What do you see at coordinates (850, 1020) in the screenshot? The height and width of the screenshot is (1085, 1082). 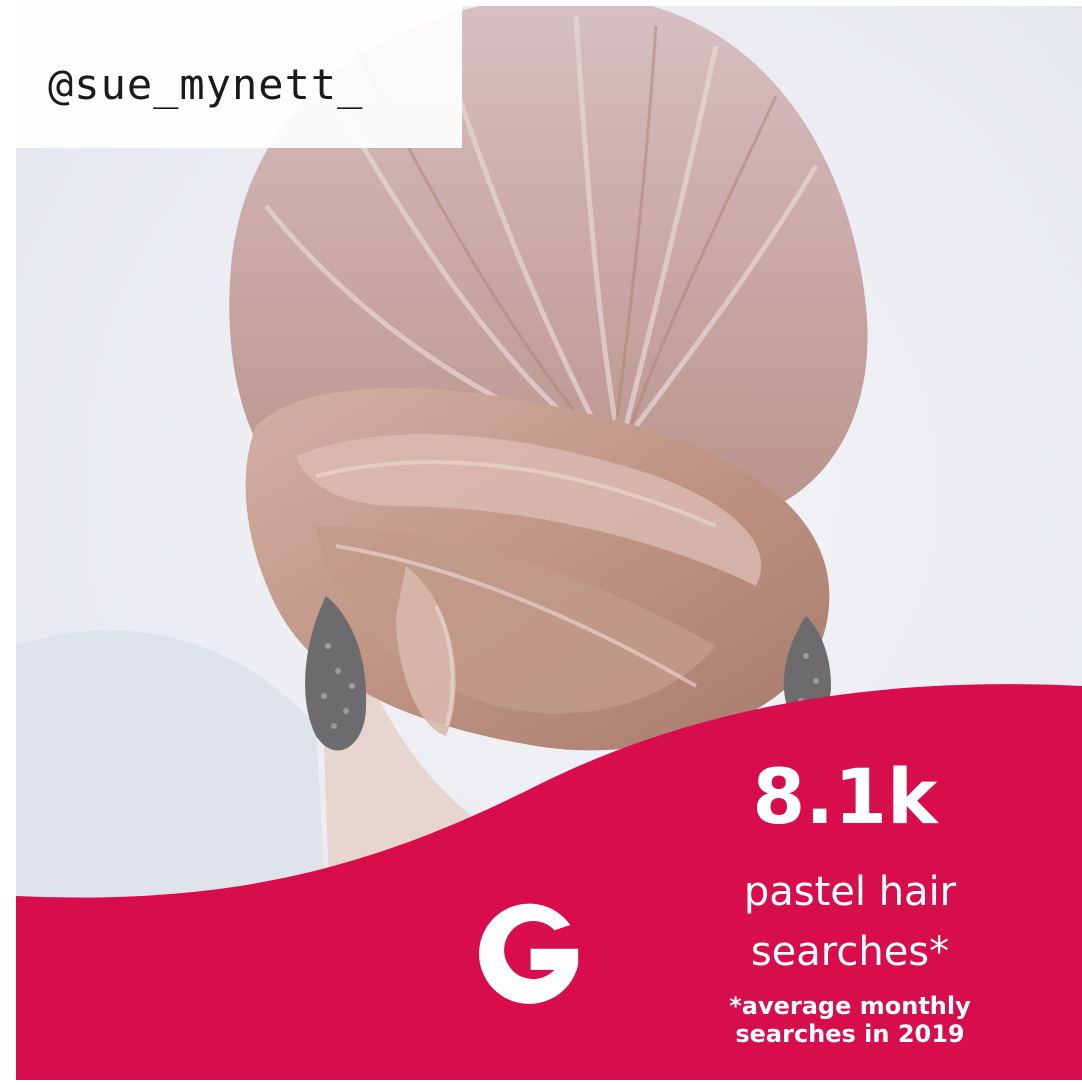 I see `stat-footnote: *average monthly searches in 2019` at bounding box center [850, 1020].